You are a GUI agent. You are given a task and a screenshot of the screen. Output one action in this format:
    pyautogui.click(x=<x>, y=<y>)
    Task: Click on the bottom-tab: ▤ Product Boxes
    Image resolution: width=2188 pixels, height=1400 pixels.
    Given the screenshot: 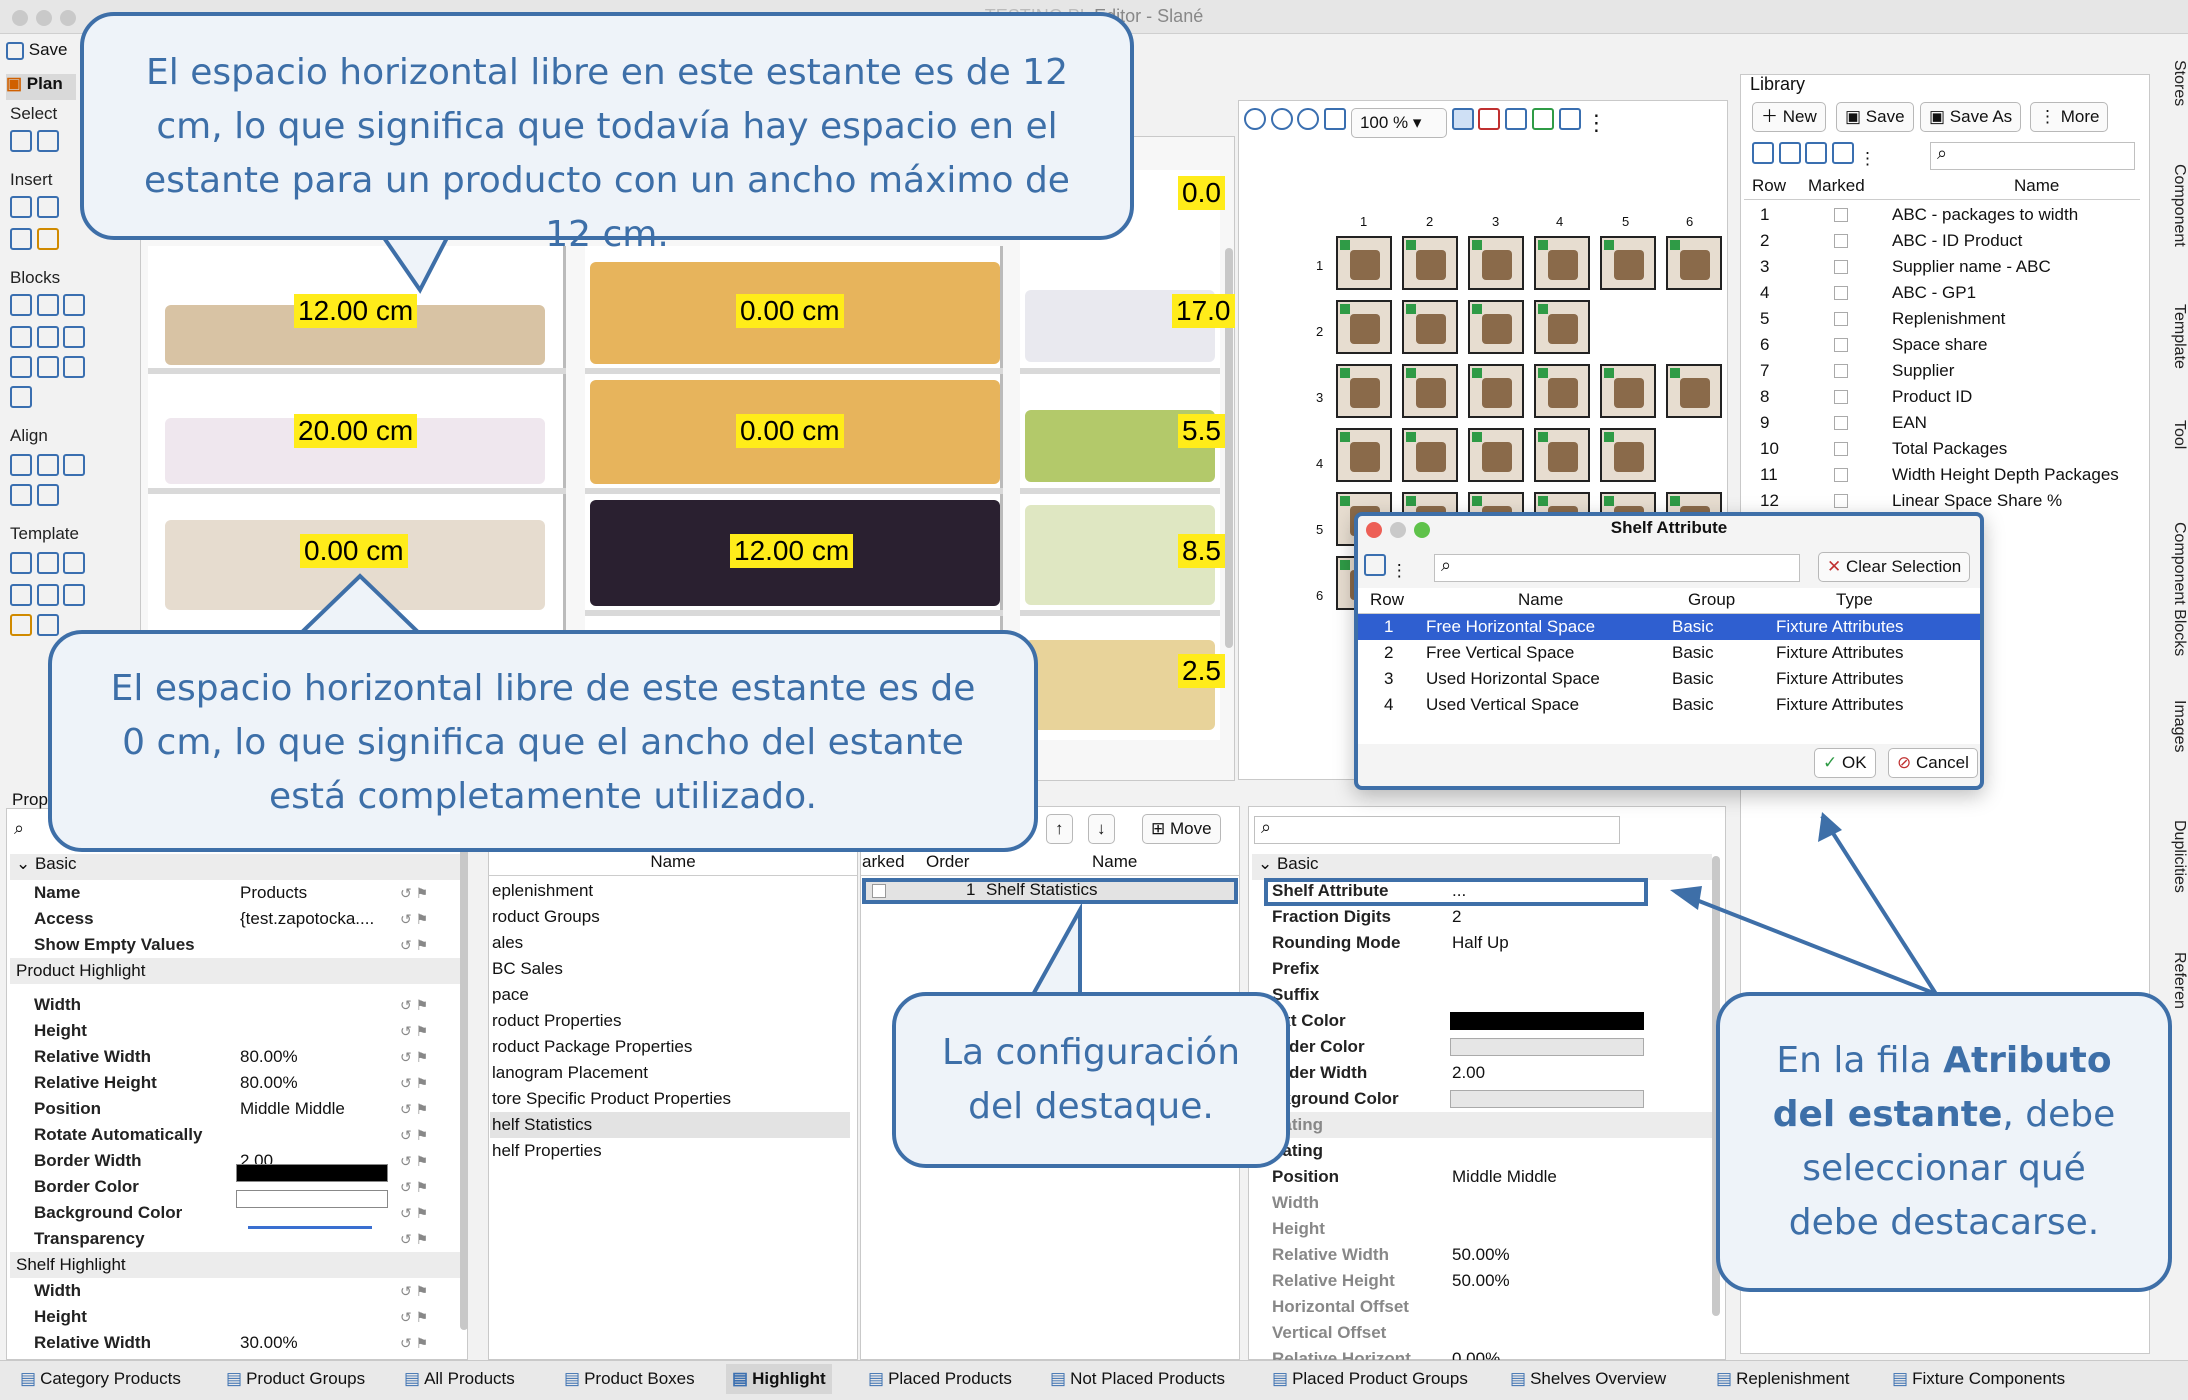 What is the action you would take?
    pyautogui.click(x=629, y=1379)
    